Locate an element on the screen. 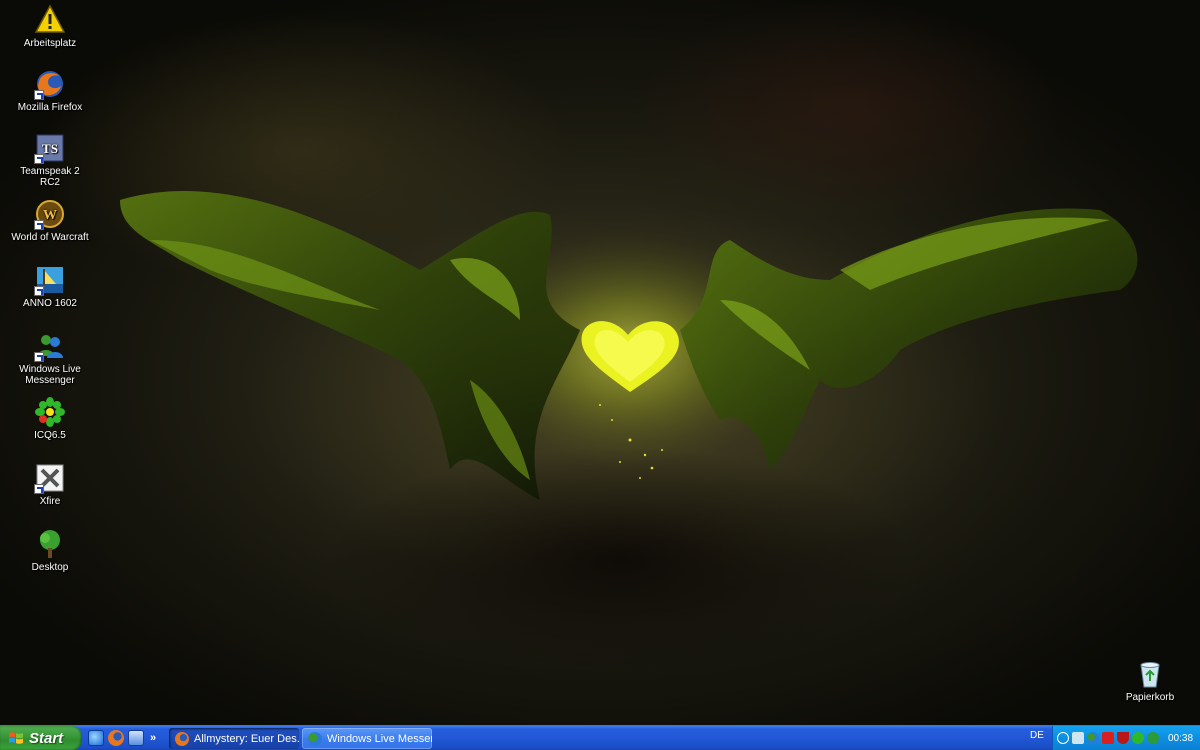 This screenshot has width=1200, height=750. warning-icon is located at coordinates (50, 20).